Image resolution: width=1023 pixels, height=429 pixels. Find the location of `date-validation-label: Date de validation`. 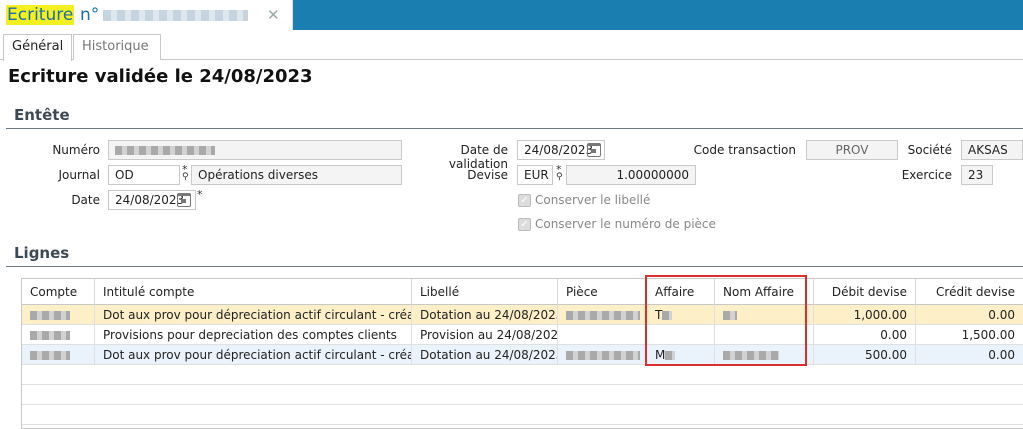

date-validation-label: Date de validation is located at coordinates (478, 157).